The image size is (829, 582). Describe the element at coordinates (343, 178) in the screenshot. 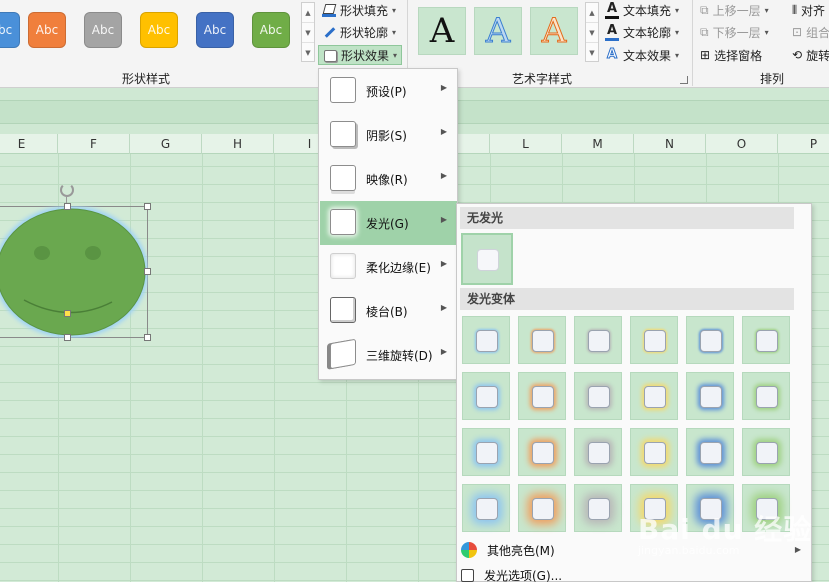

I see `reflection-icon` at that location.